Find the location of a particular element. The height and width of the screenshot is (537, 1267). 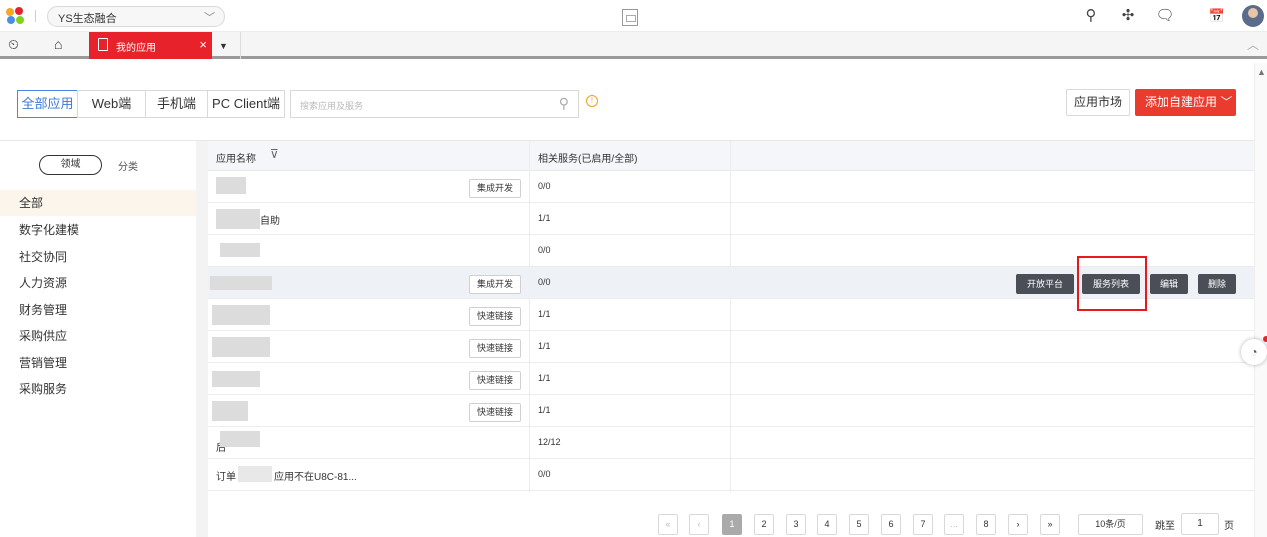

last-page-button: » is located at coordinates (1050, 524).